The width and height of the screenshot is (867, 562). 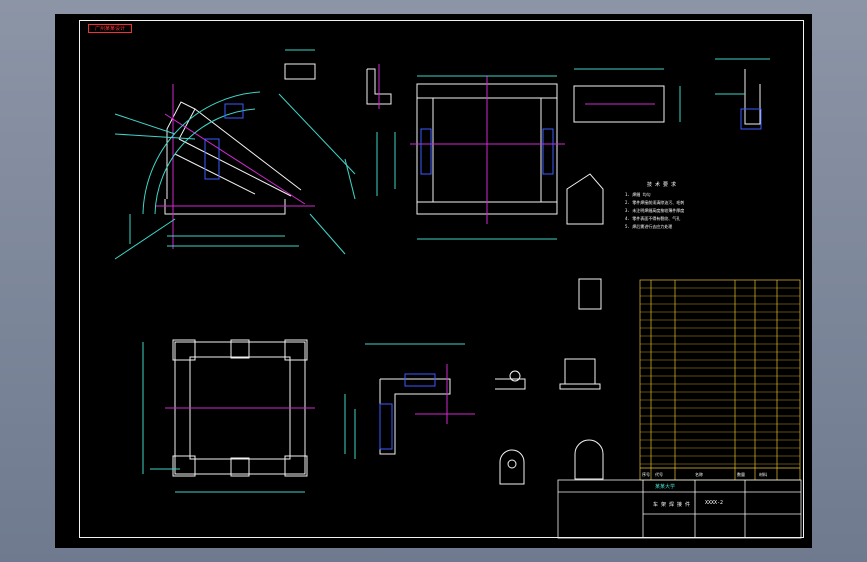 What do you see at coordinates (671, 504) in the screenshot?
I see `title-block-title: 车 架 焊 接 件` at bounding box center [671, 504].